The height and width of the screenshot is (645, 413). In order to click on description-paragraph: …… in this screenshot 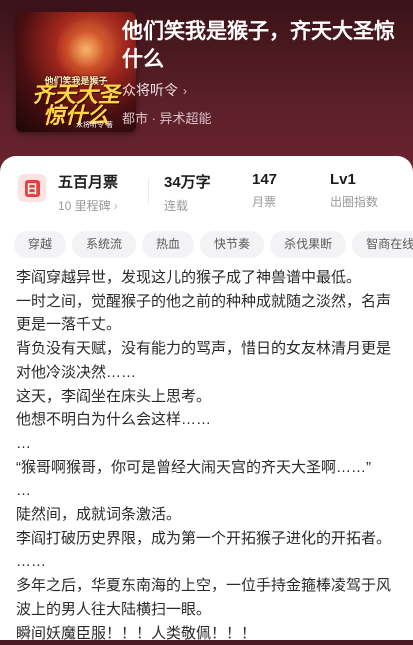, I will do `click(31, 562)`.